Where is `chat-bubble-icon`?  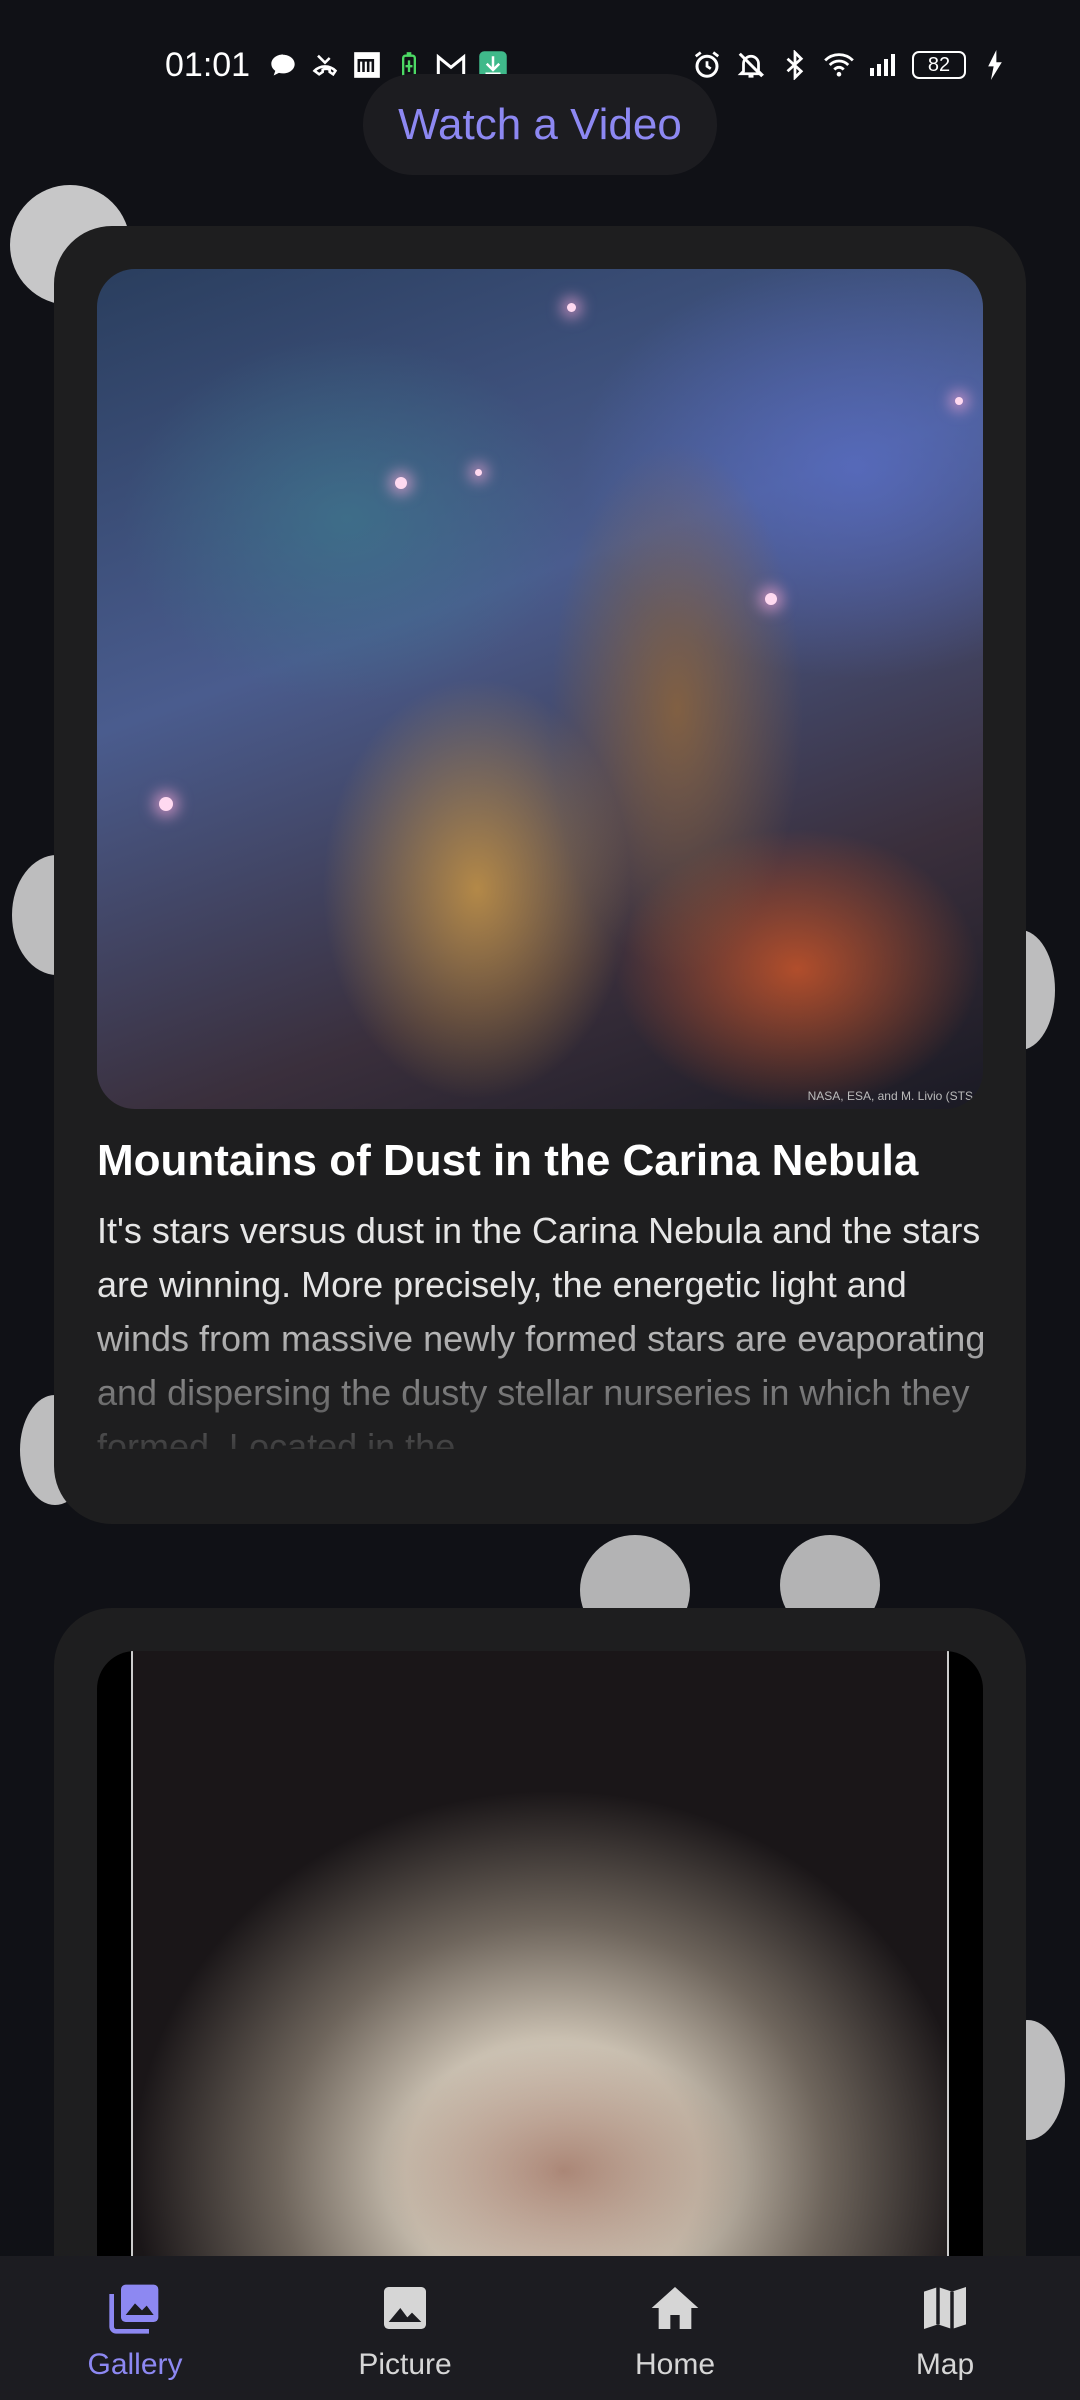
chat-bubble-icon is located at coordinates (283, 65).